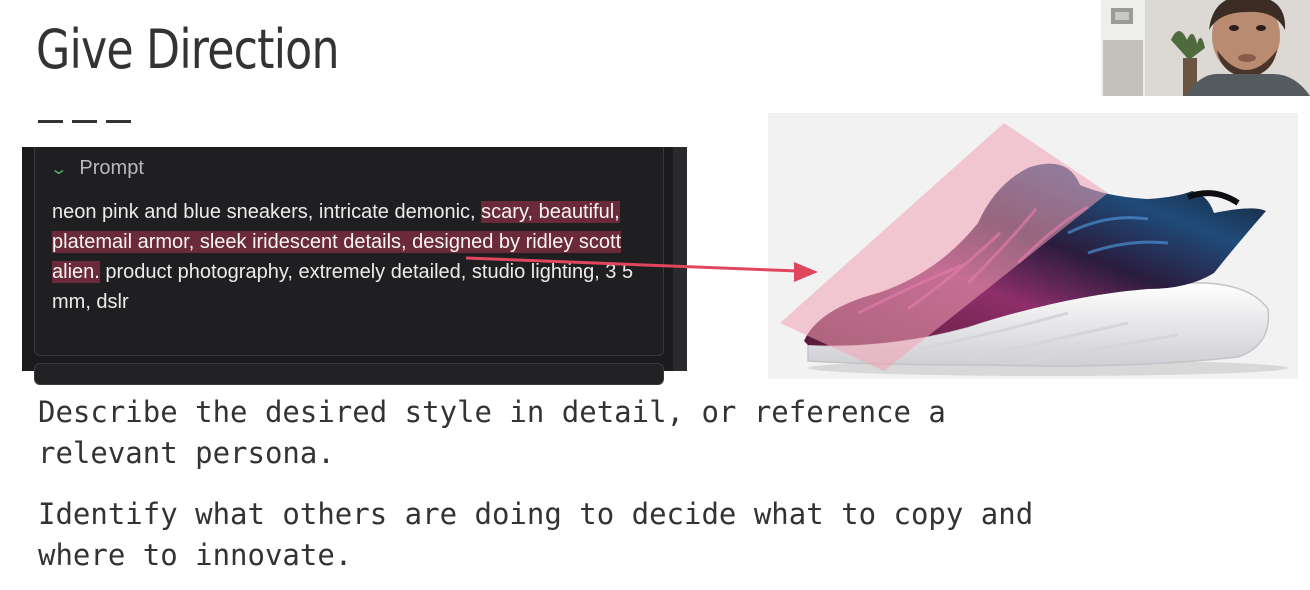 This screenshot has height=590, width=1310. Describe the element at coordinates (59, 169) in the screenshot. I see `chevron-down-icon: ⌄` at that location.